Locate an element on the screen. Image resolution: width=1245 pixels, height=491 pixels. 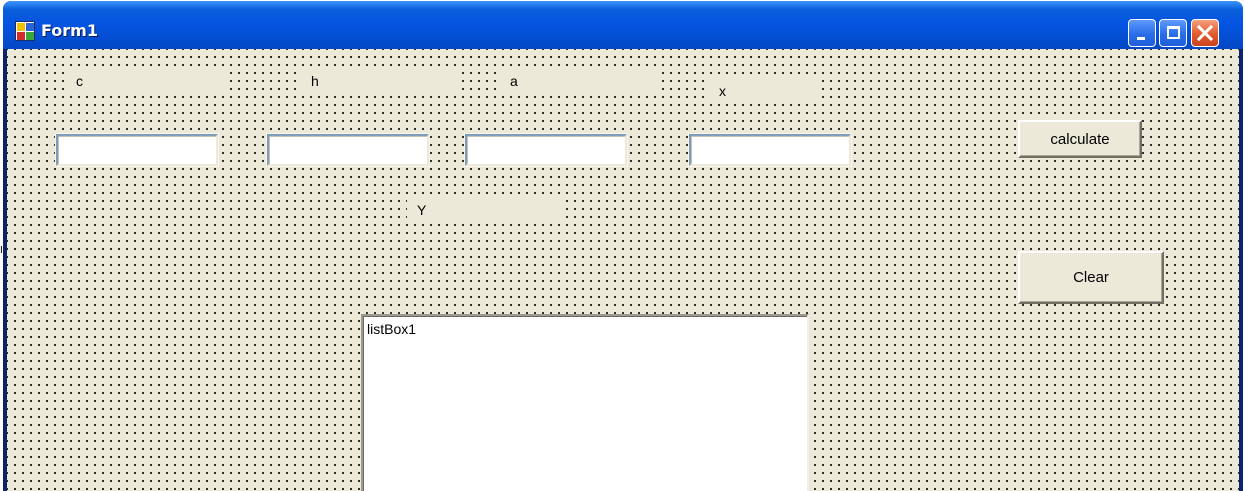
a-input is located at coordinates (546, 150).